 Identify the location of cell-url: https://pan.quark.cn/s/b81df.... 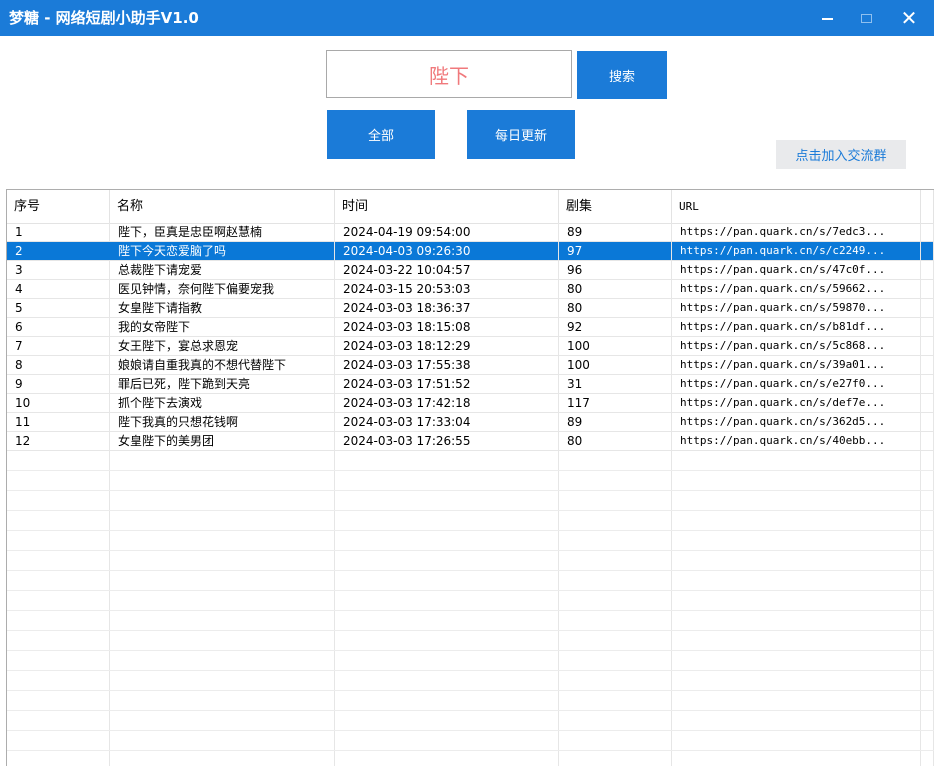
(796, 327).